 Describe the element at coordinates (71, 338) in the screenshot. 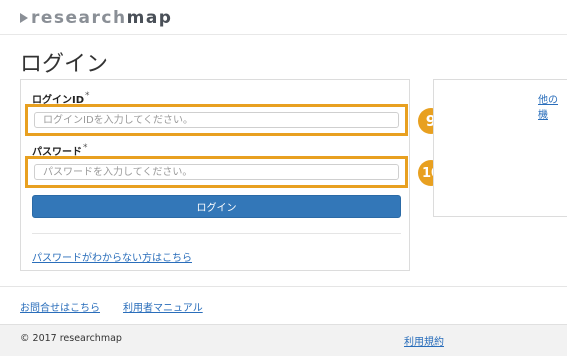

I see `copyright-text: © 2017 researchmap` at that location.